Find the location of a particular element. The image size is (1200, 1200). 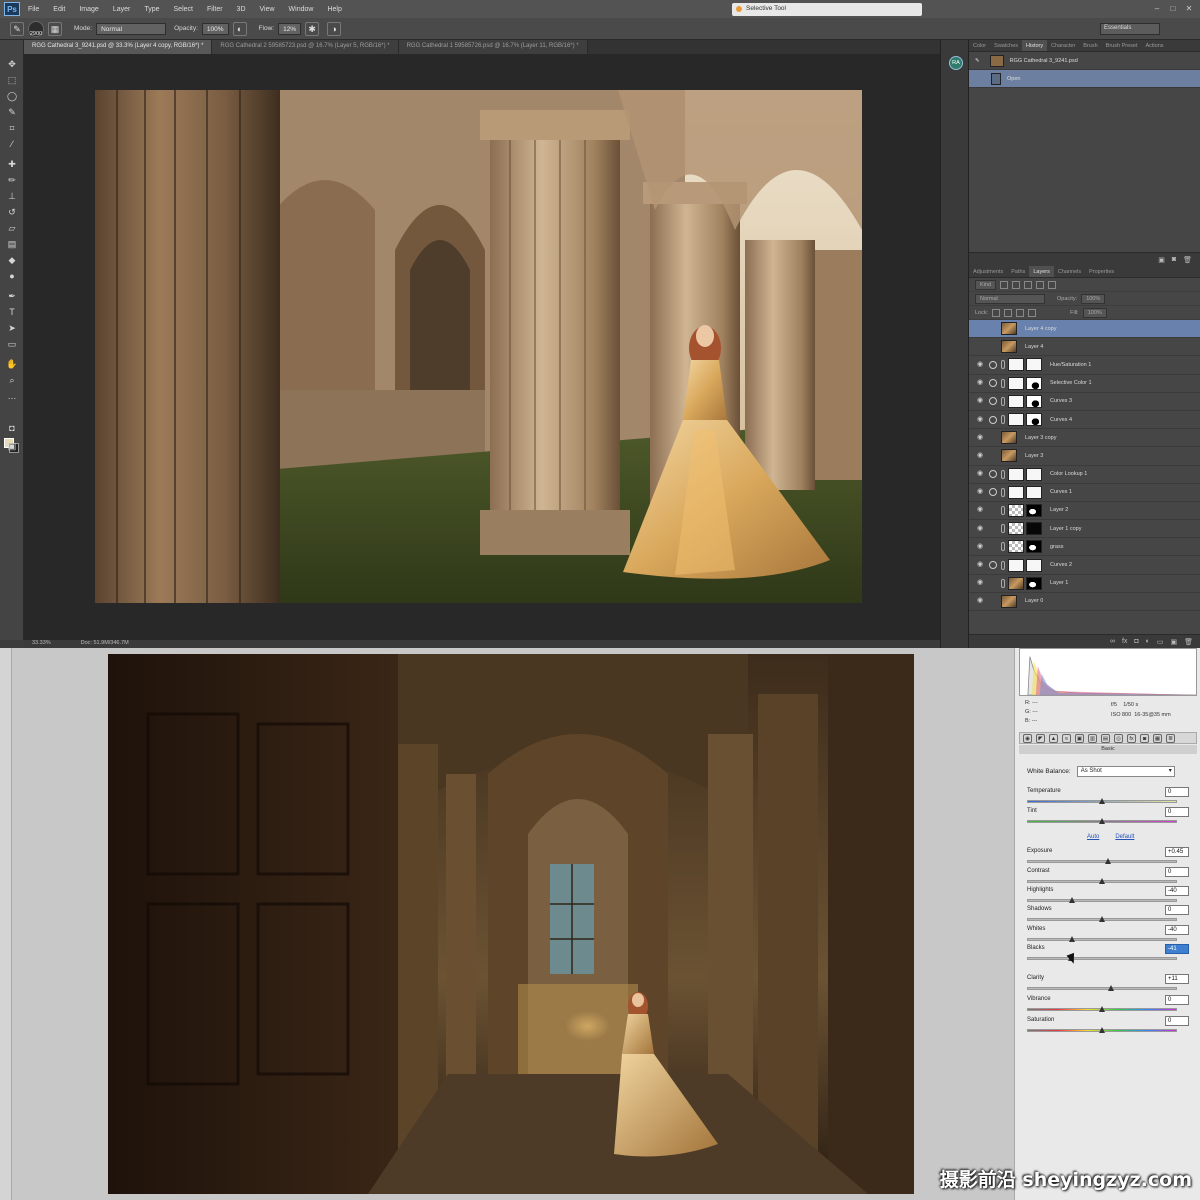

lock-all-icon is located at coordinates (1032, 312).